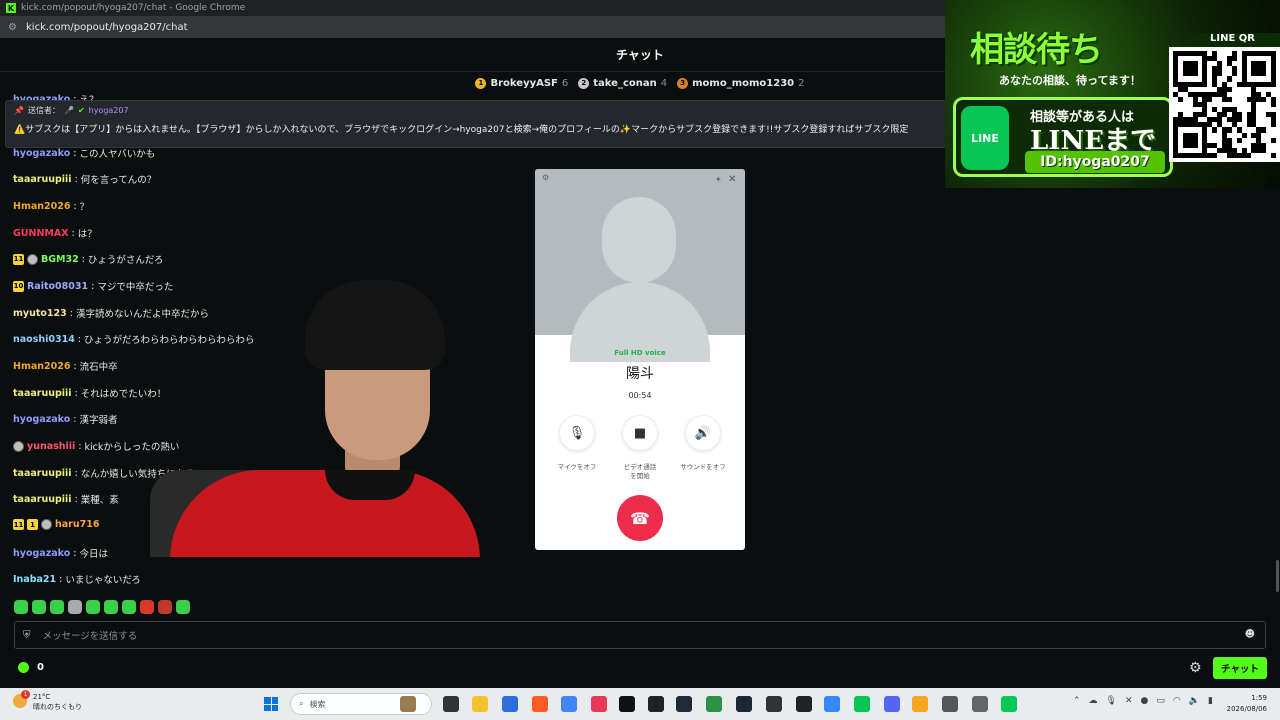 The image size is (1280, 720). What do you see at coordinates (1194, 701) in the screenshot?
I see `volume-icon: 🔈` at bounding box center [1194, 701].